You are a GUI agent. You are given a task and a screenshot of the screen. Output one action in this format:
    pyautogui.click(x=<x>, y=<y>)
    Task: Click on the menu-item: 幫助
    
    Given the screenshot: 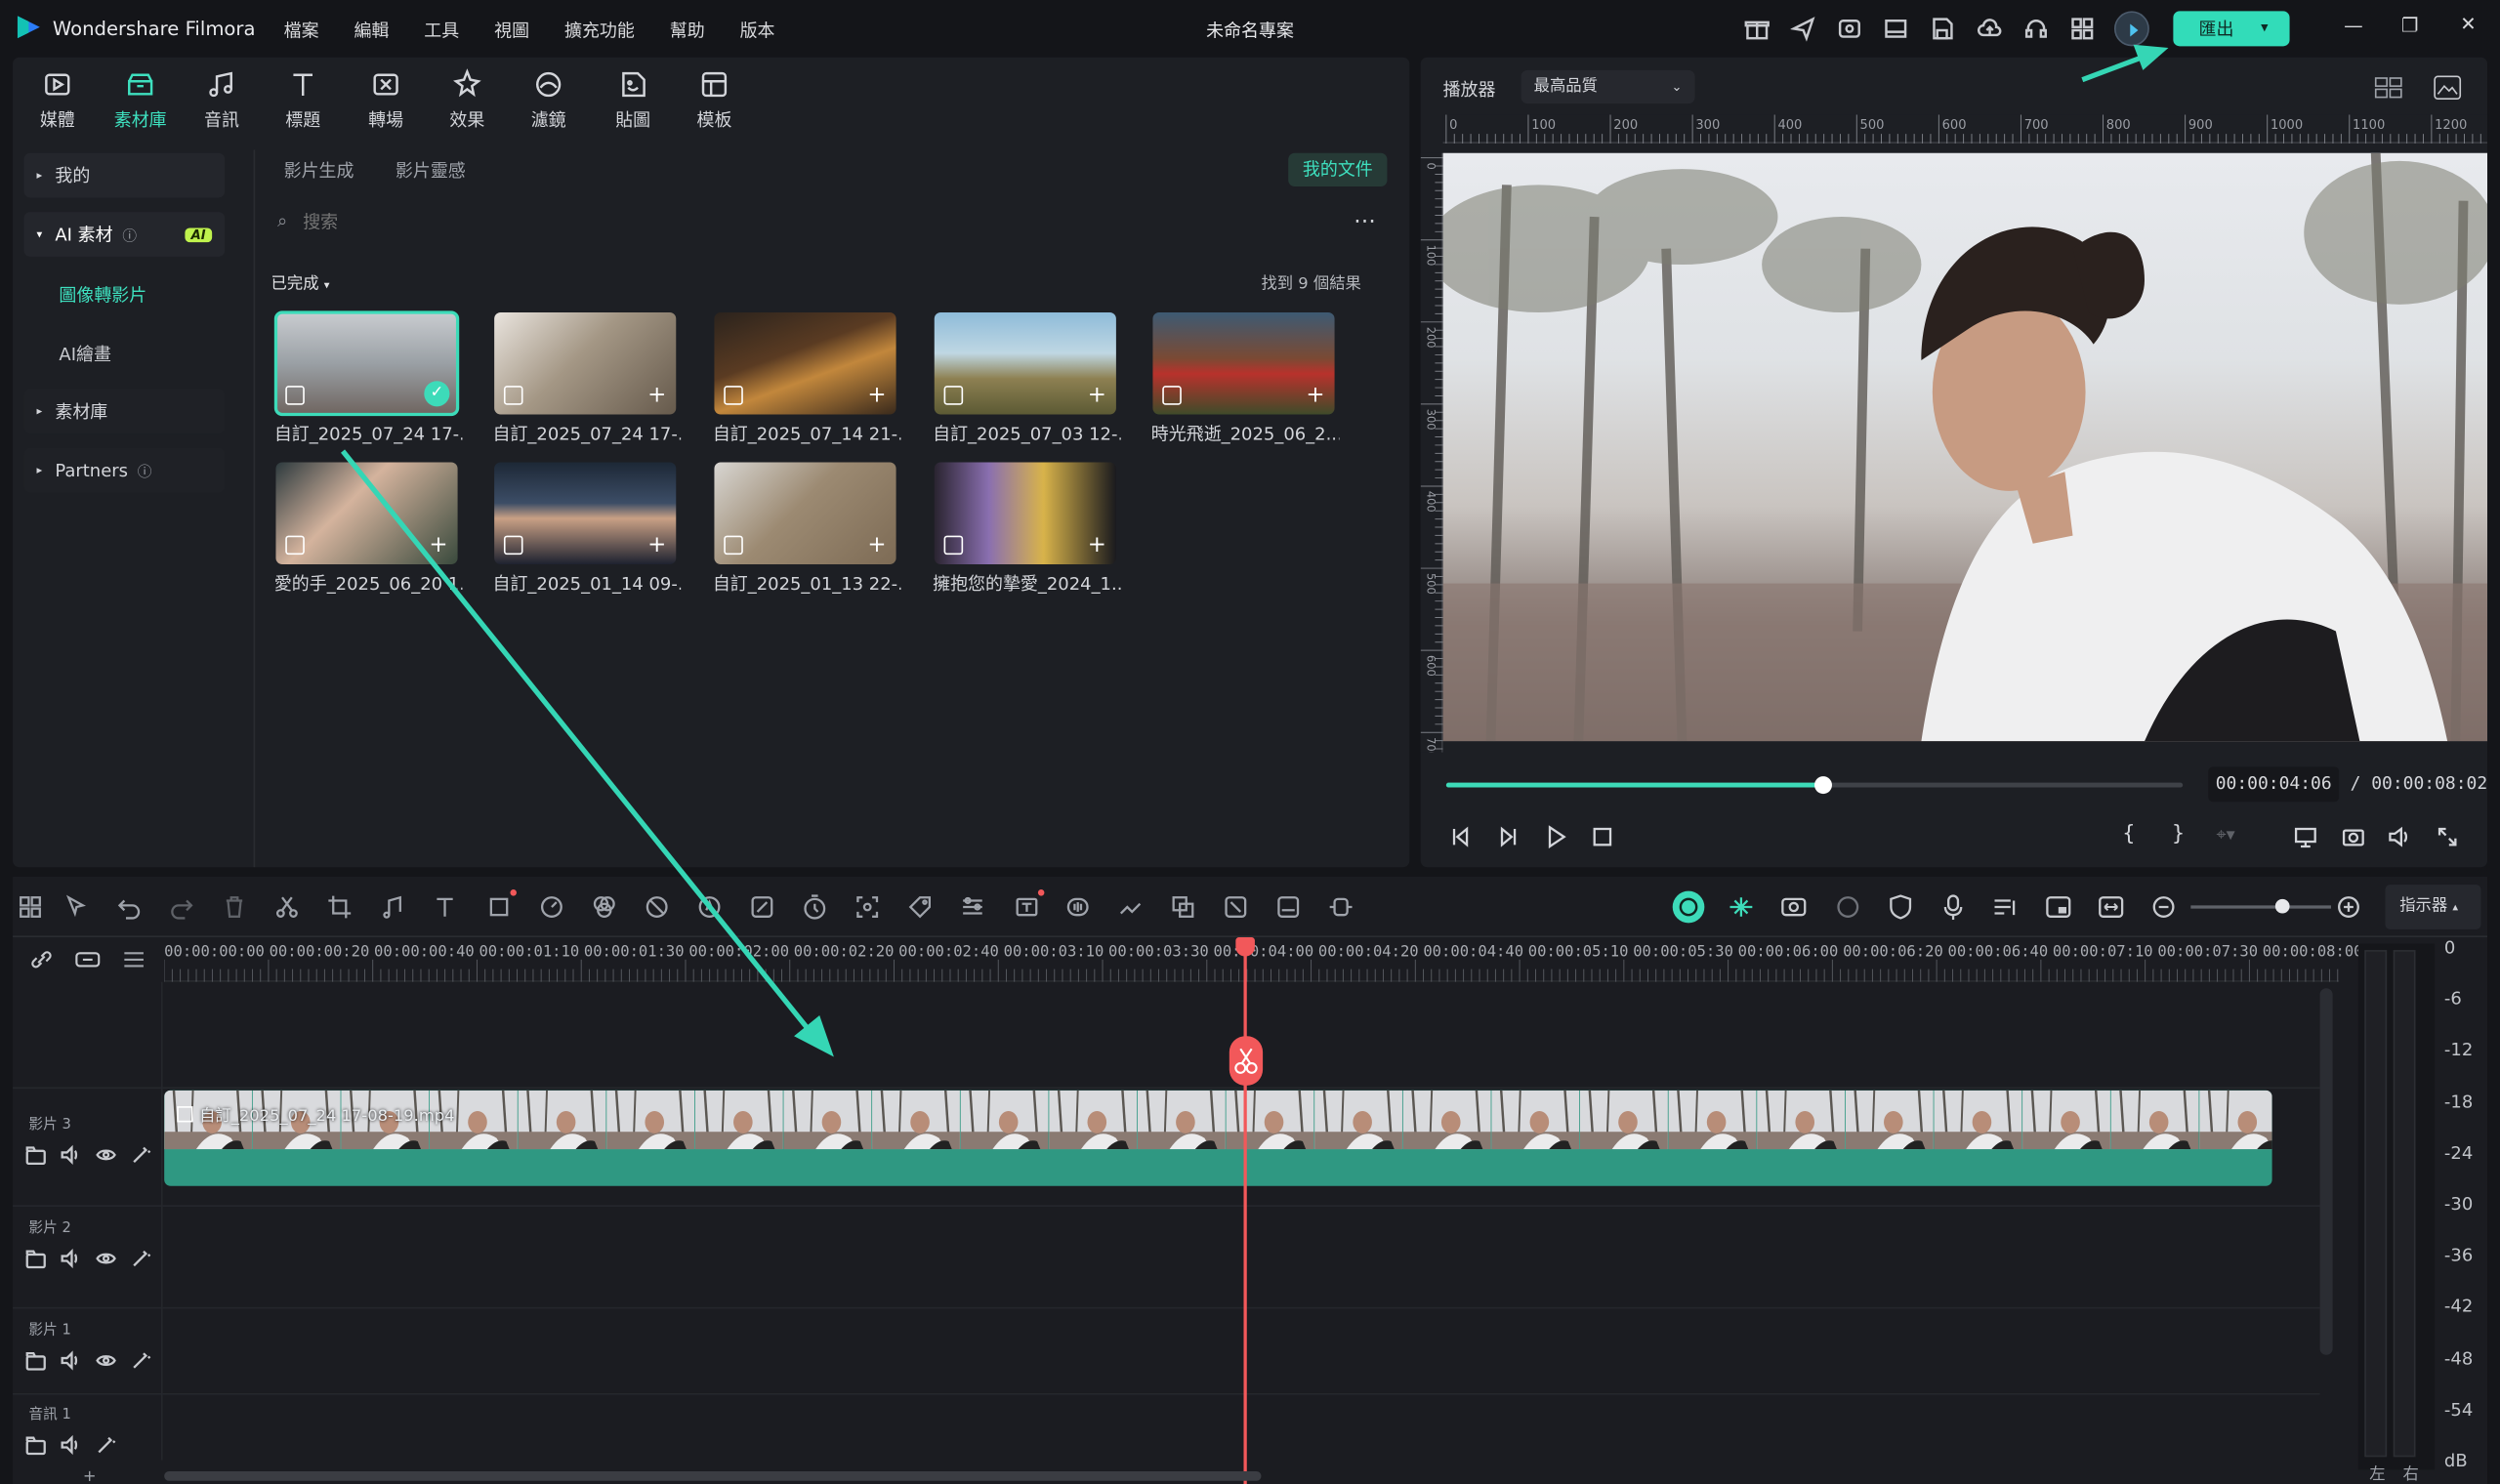 What is the action you would take?
    pyautogui.click(x=687, y=31)
    